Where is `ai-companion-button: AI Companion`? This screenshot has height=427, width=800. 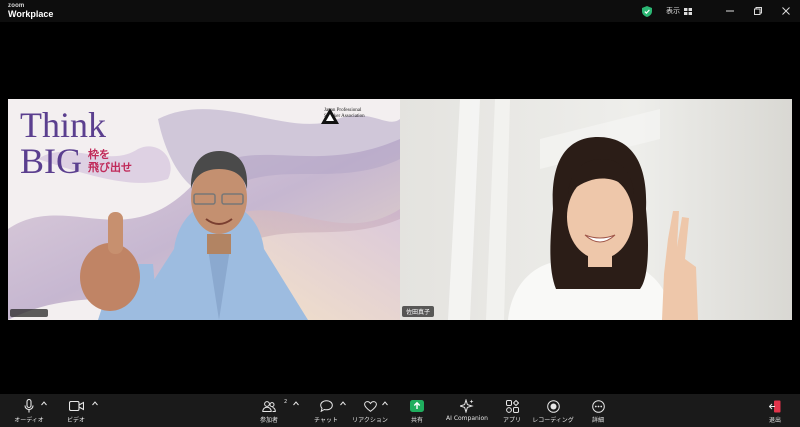 ai-companion-button: AI Companion is located at coordinates (467, 410).